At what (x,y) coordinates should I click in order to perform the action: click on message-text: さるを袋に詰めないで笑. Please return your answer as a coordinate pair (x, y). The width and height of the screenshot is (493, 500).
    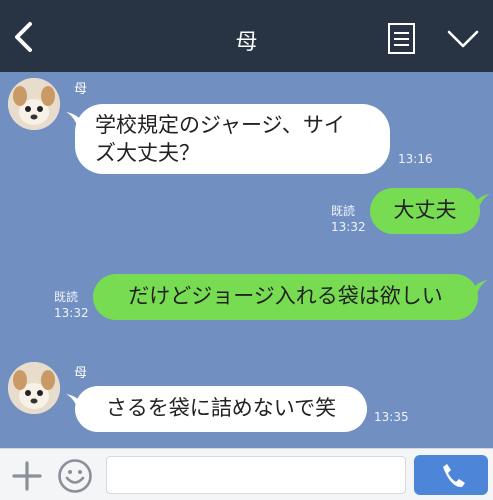
    Looking at the image, I should click on (221, 408).